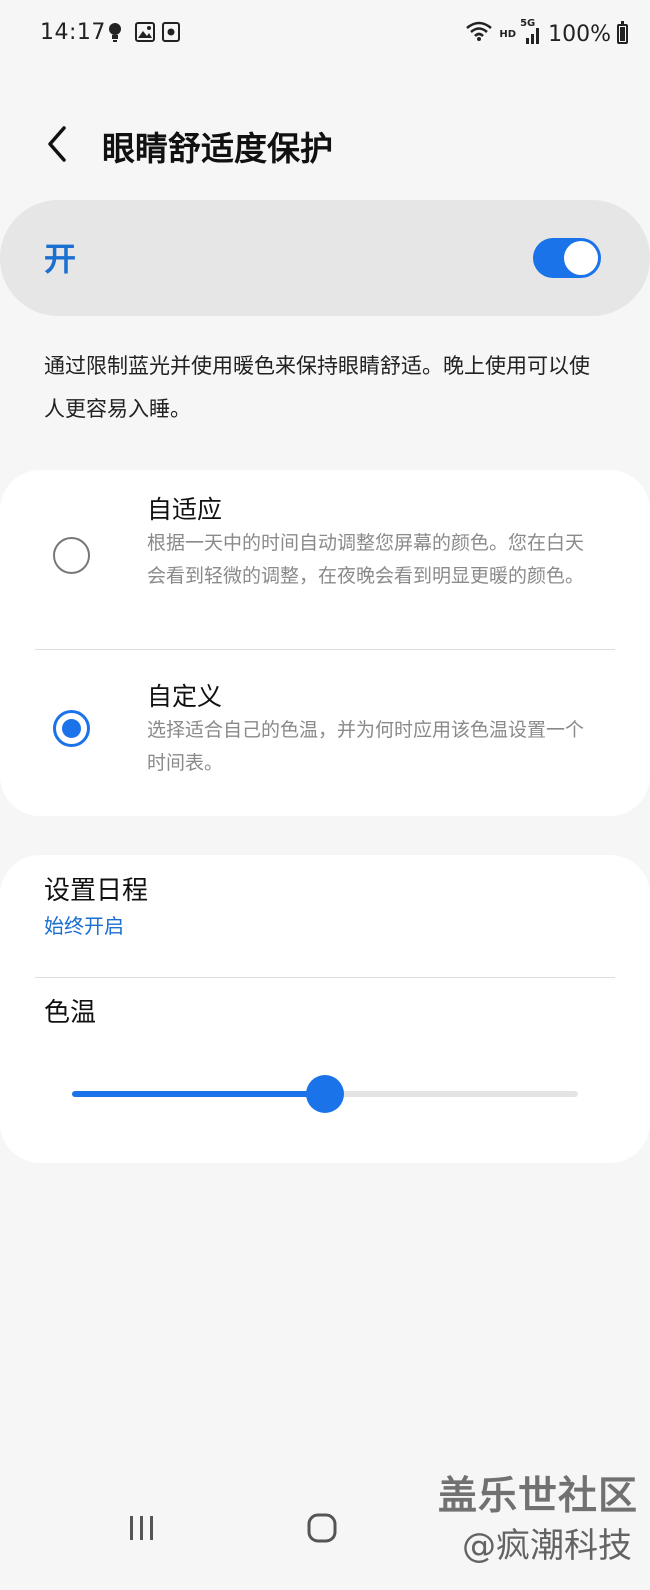  I want to click on signal-icon: 5G, so click(531, 31).